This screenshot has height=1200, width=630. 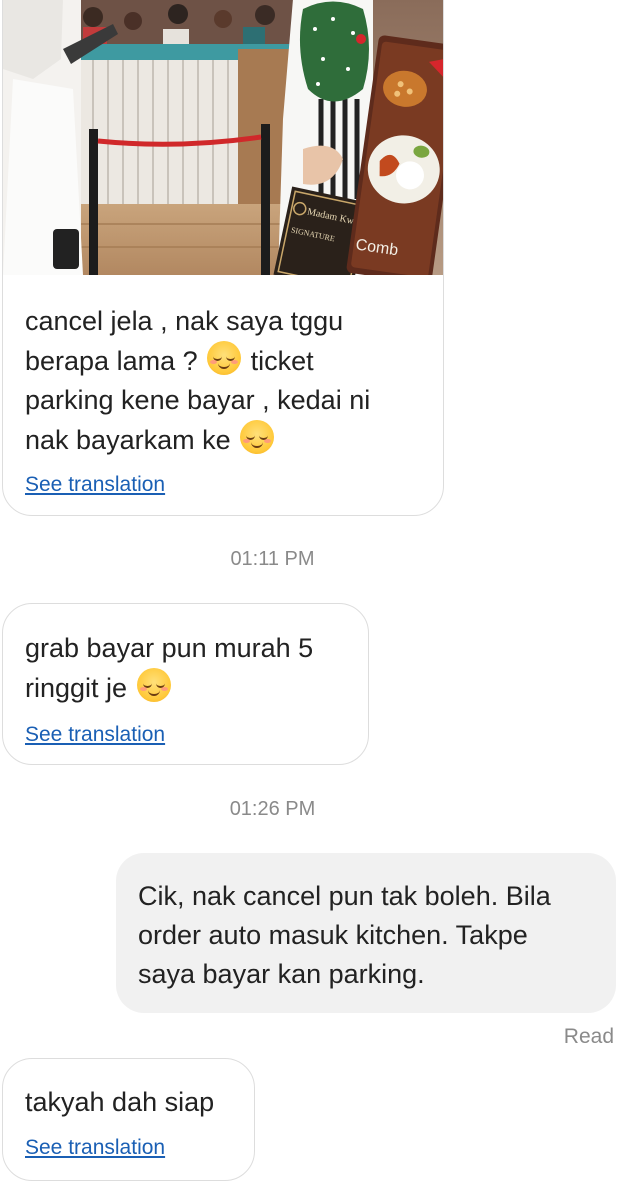 I want to click on message-timestamp: 01:11 PM, so click(x=272, y=559).